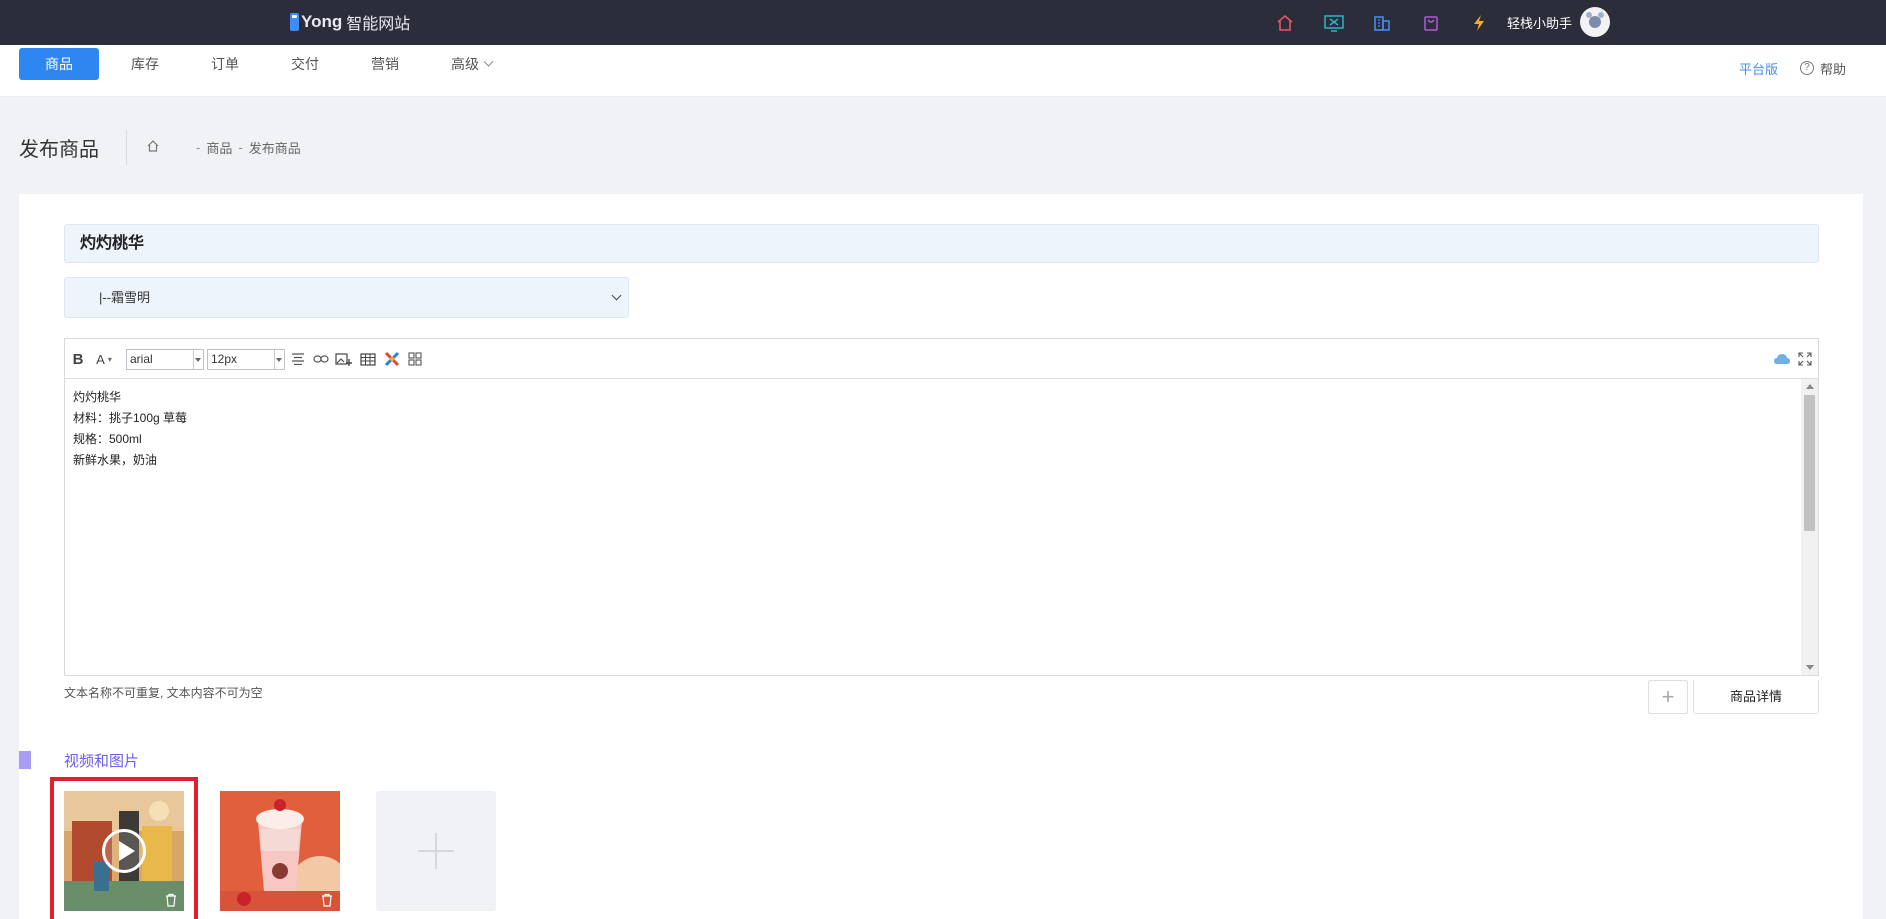 This screenshot has width=1886, height=919. Describe the element at coordinates (1382, 23) in the screenshot. I see `building-icon` at that location.